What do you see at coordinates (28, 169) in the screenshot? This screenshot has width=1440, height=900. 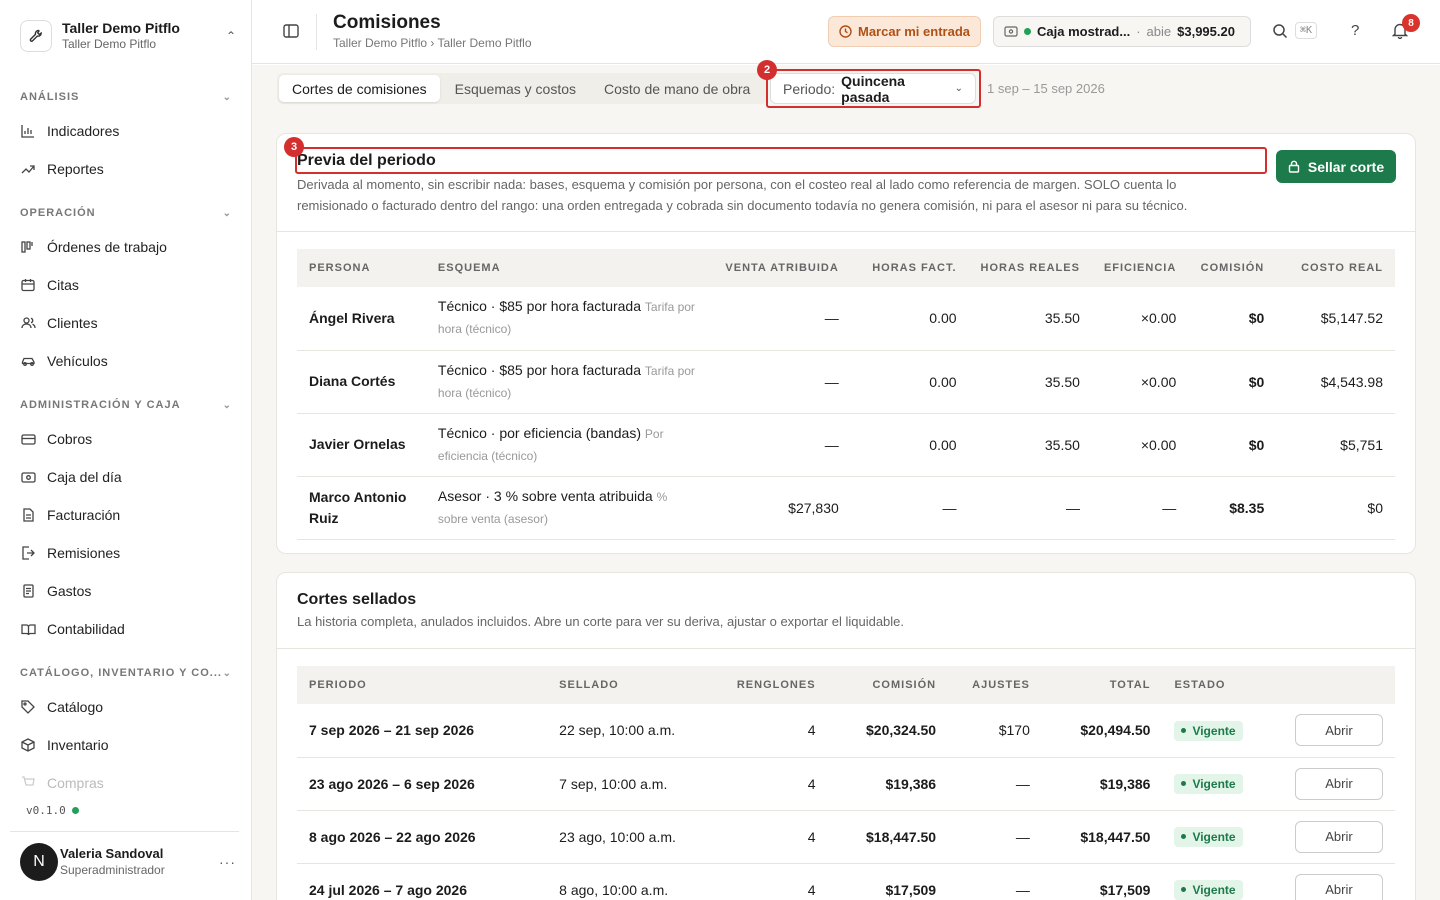 I see `trend-icon` at bounding box center [28, 169].